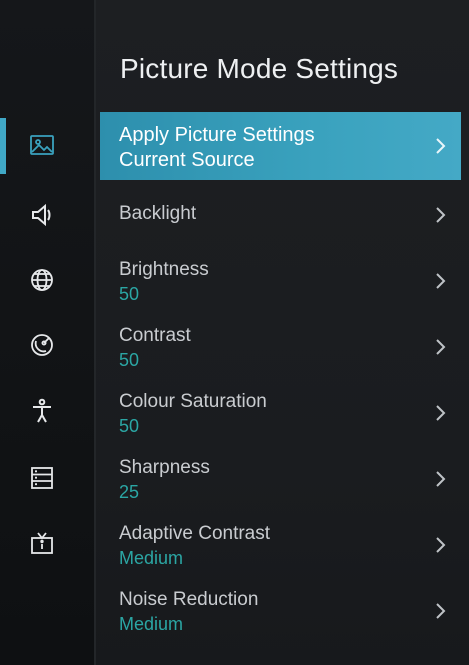 The image size is (469, 665). Describe the element at coordinates (164, 269) in the screenshot. I see `menu-item-label: Brightness` at that location.